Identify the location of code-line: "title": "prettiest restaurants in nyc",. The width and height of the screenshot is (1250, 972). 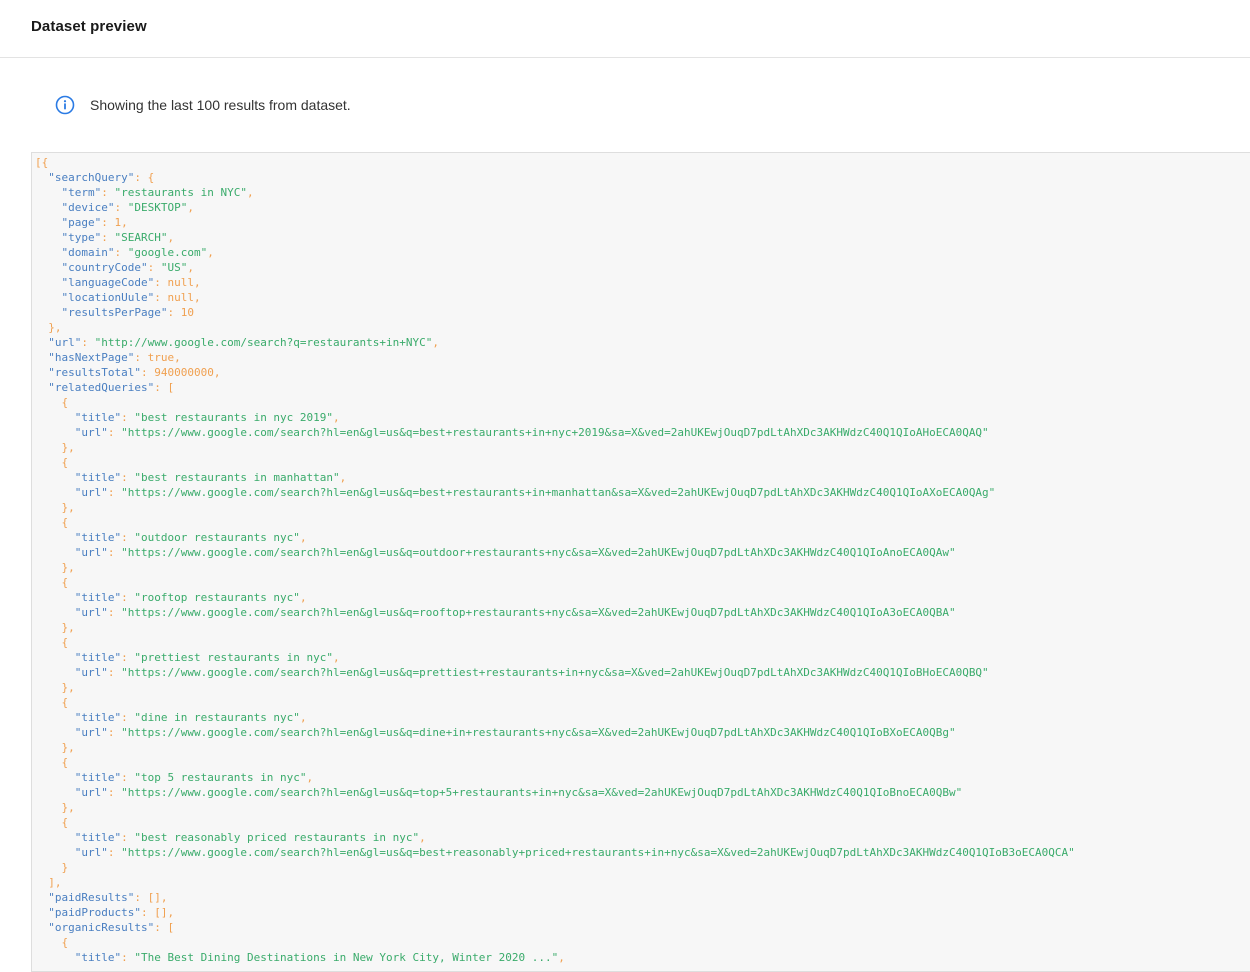
(555, 657).